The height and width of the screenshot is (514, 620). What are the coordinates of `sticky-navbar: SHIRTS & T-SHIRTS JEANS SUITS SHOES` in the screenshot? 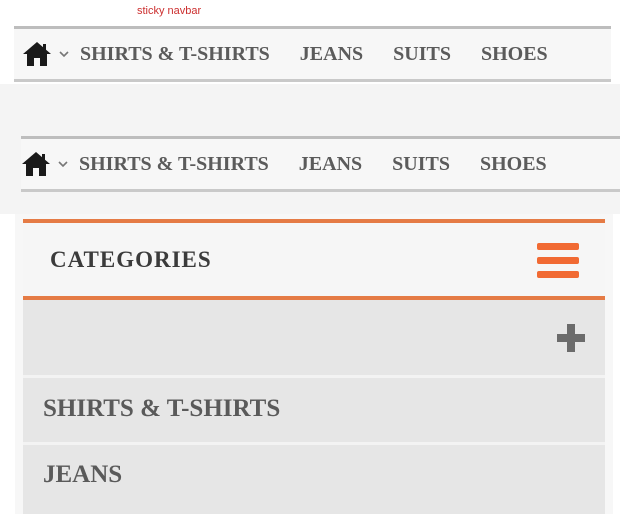 It's located at (312, 54).